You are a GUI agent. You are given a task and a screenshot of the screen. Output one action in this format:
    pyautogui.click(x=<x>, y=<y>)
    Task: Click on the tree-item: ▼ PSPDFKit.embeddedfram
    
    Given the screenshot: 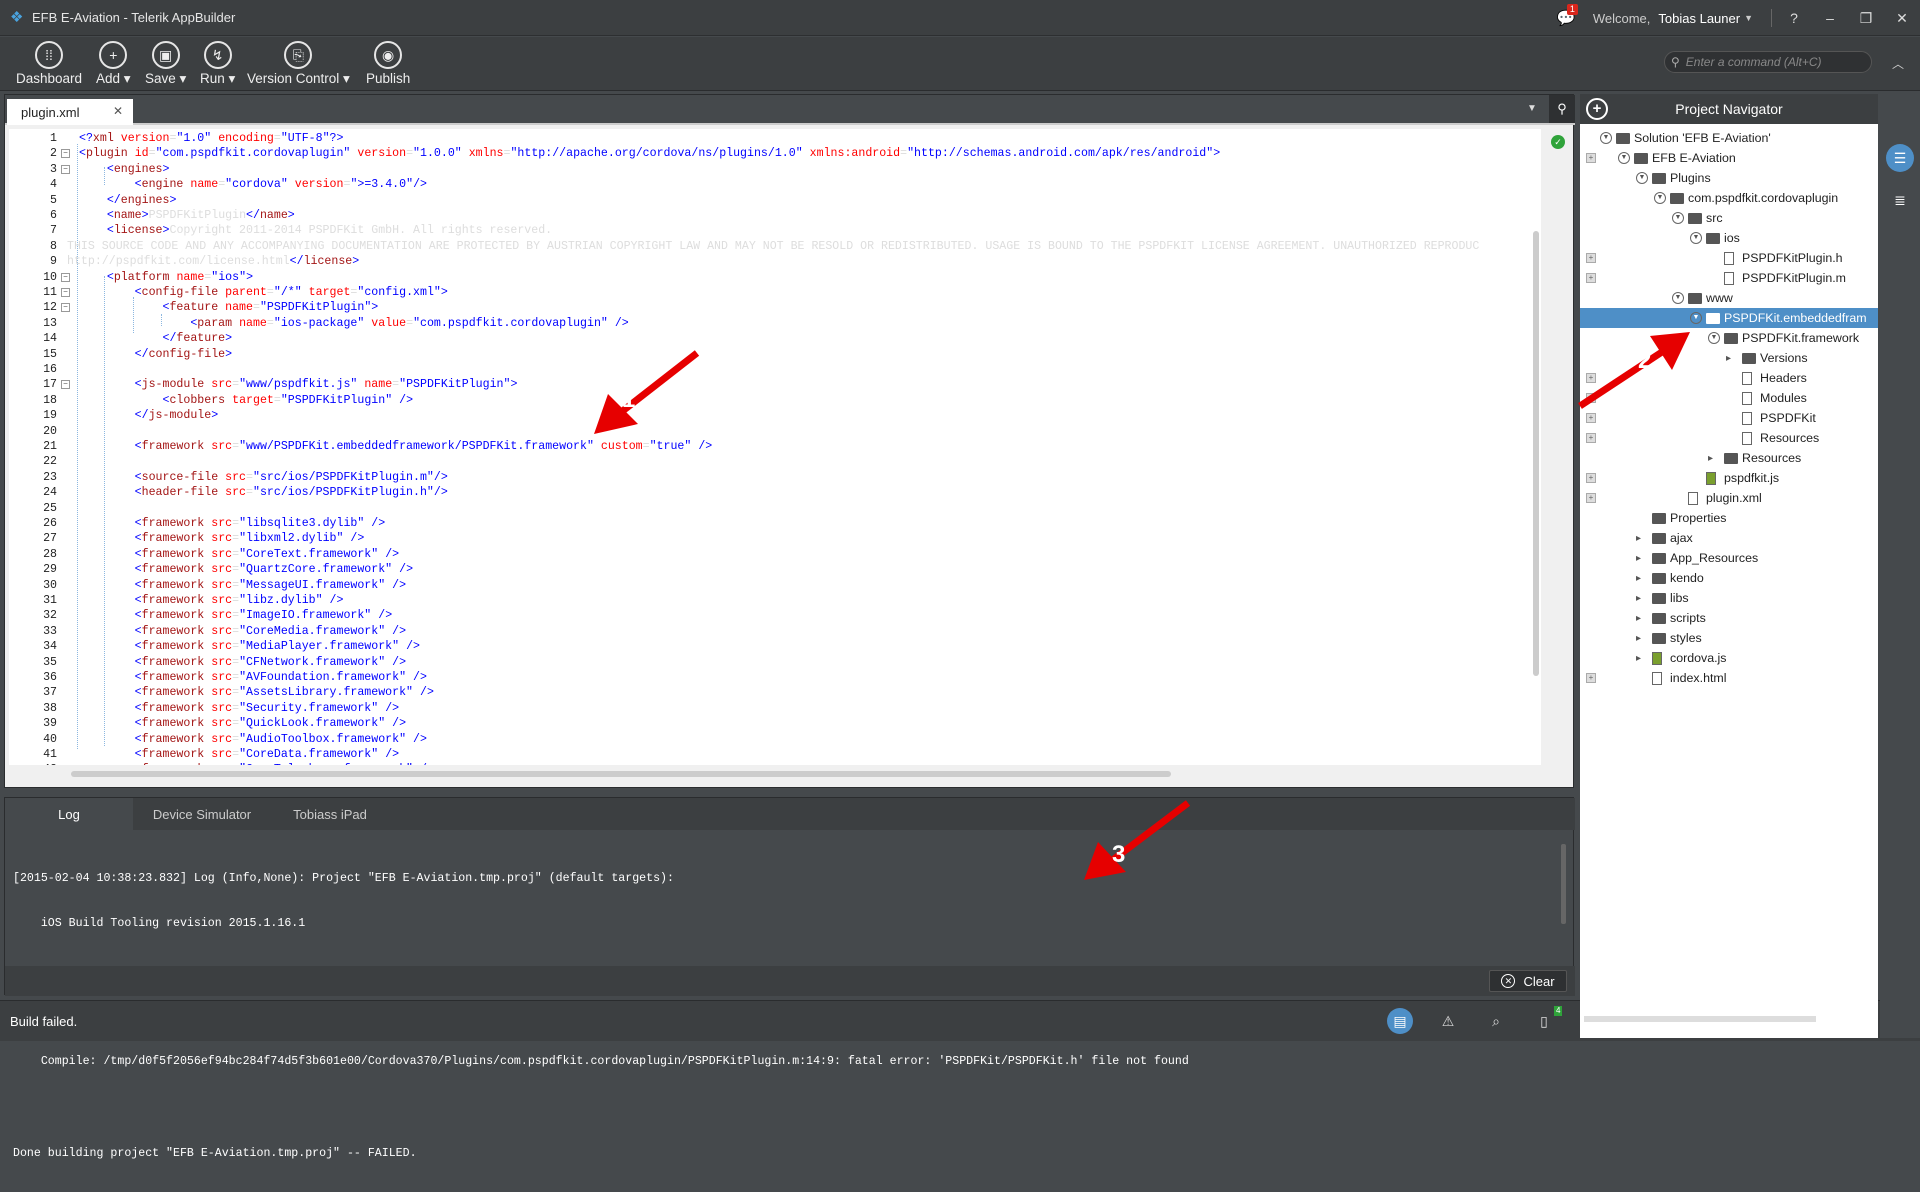 What is the action you would take?
    pyautogui.click(x=1729, y=318)
    